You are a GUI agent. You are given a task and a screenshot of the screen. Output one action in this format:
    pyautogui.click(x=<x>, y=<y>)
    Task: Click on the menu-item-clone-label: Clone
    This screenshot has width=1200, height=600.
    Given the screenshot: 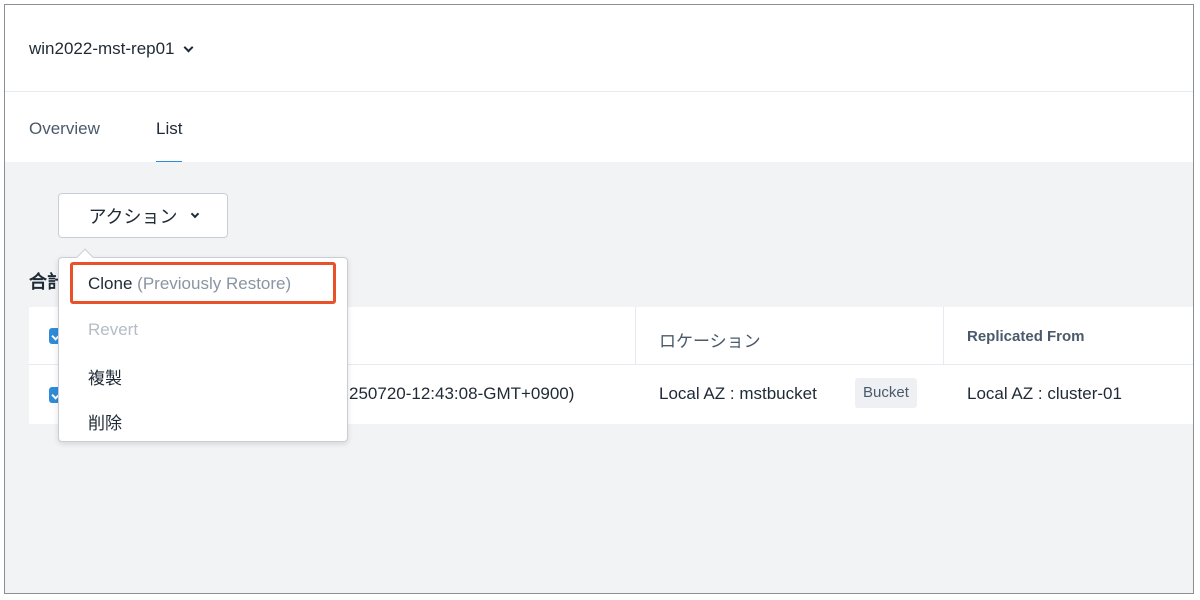 What is the action you would take?
    pyautogui.click(x=110, y=283)
    